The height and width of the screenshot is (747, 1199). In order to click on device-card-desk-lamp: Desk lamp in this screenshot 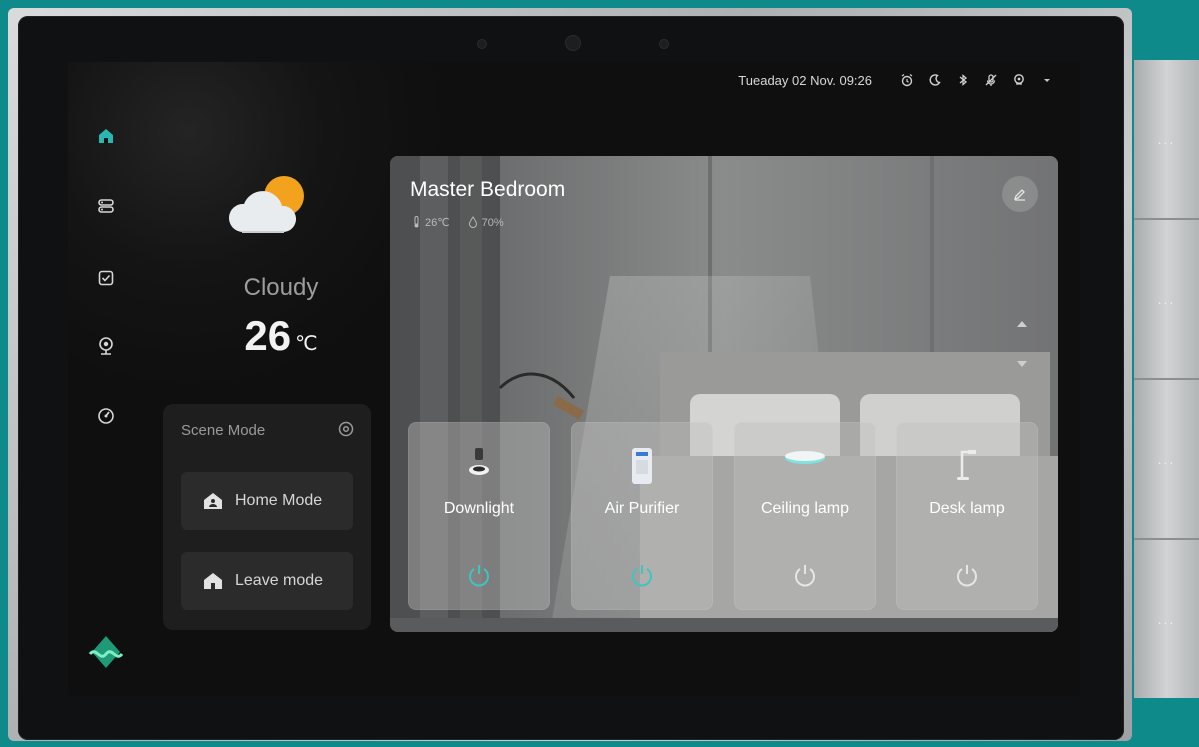, I will do `click(967, 516)`.